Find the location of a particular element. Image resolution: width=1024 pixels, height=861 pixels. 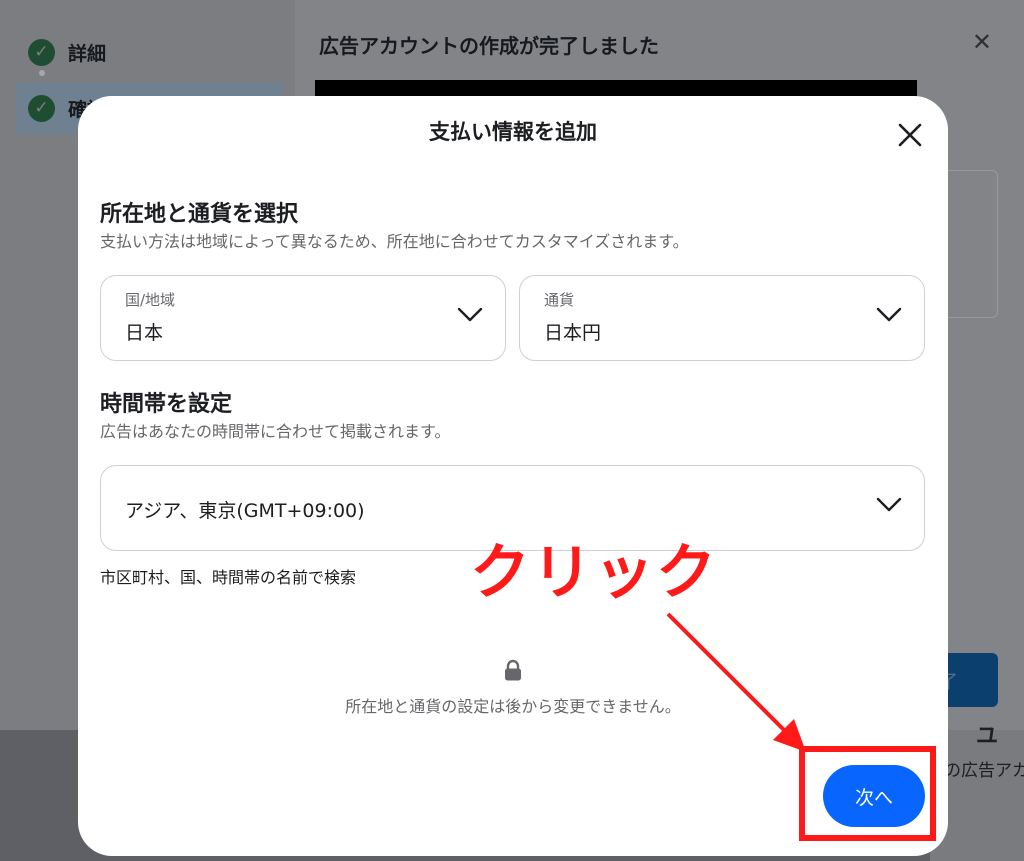

currency-select-label: 通貨 is located at coordinates (559, 300).